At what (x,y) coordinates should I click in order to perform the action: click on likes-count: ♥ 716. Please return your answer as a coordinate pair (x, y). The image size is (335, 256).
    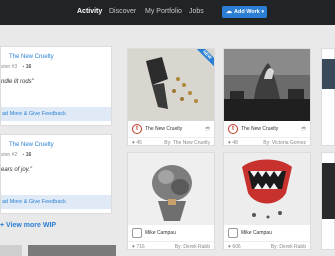
    Looking at the image, I should click on (138, 247).